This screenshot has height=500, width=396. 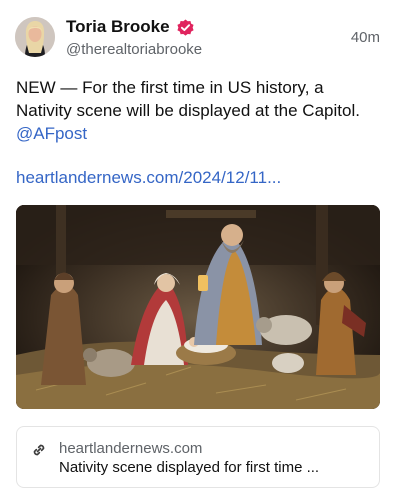 What do you see at coordinates (131, 448) in the screenshot?
I see `link-card-domain: heartlandernews.com` at bounding box center [131, 448].